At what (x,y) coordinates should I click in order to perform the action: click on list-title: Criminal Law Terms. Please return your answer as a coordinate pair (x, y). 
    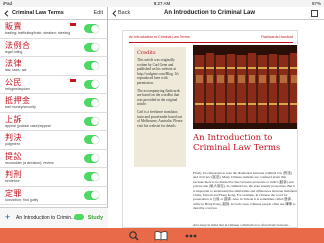
    Looking at the image, I should click on (38, 13).